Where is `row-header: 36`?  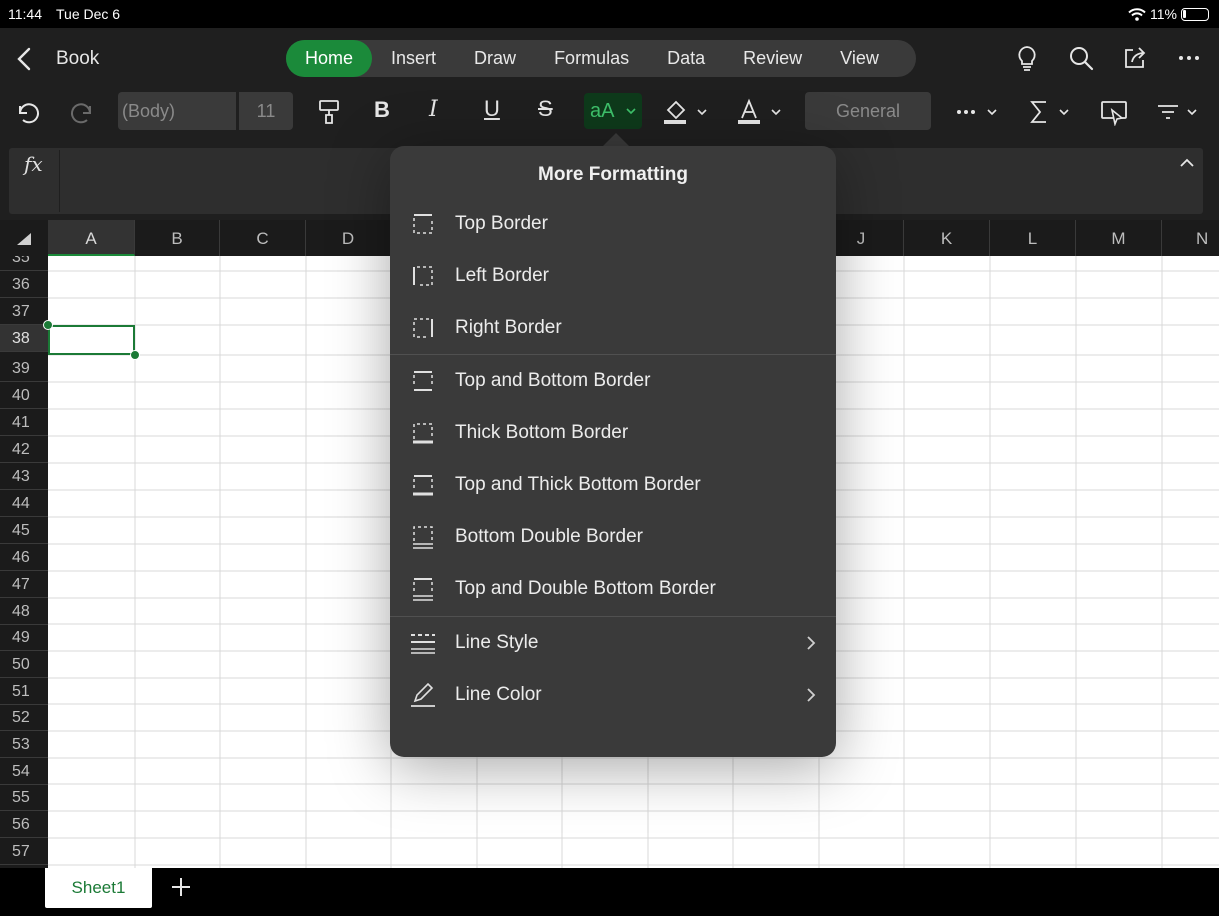 row-header: 36 is located at coordinates (24, 284).